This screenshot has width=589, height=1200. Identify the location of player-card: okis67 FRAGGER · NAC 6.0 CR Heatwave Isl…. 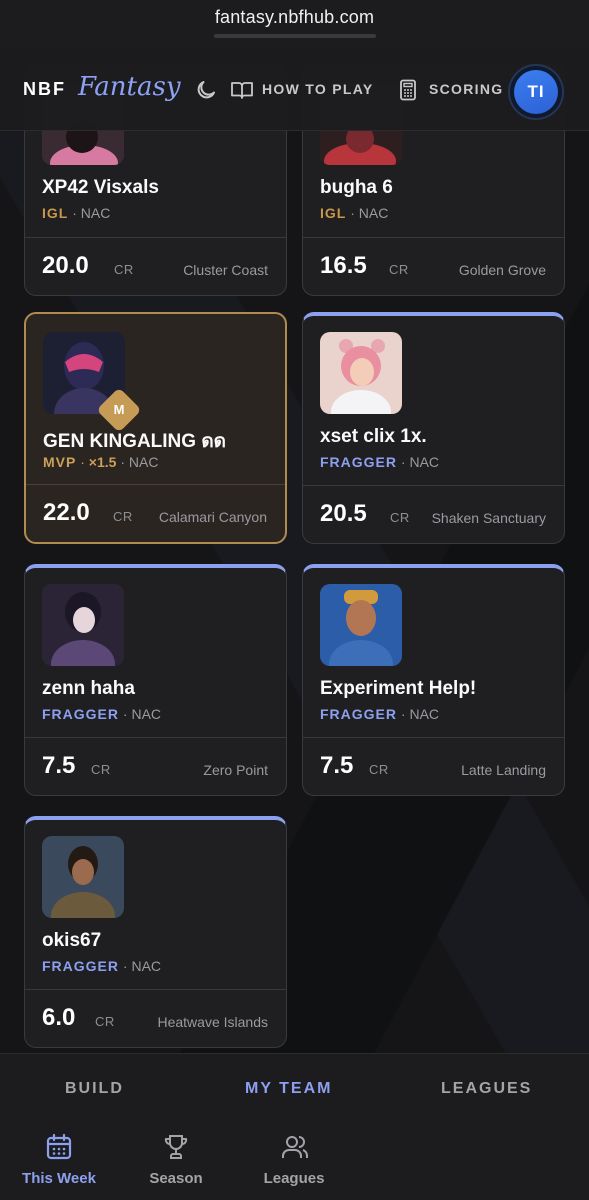
(155, 932).